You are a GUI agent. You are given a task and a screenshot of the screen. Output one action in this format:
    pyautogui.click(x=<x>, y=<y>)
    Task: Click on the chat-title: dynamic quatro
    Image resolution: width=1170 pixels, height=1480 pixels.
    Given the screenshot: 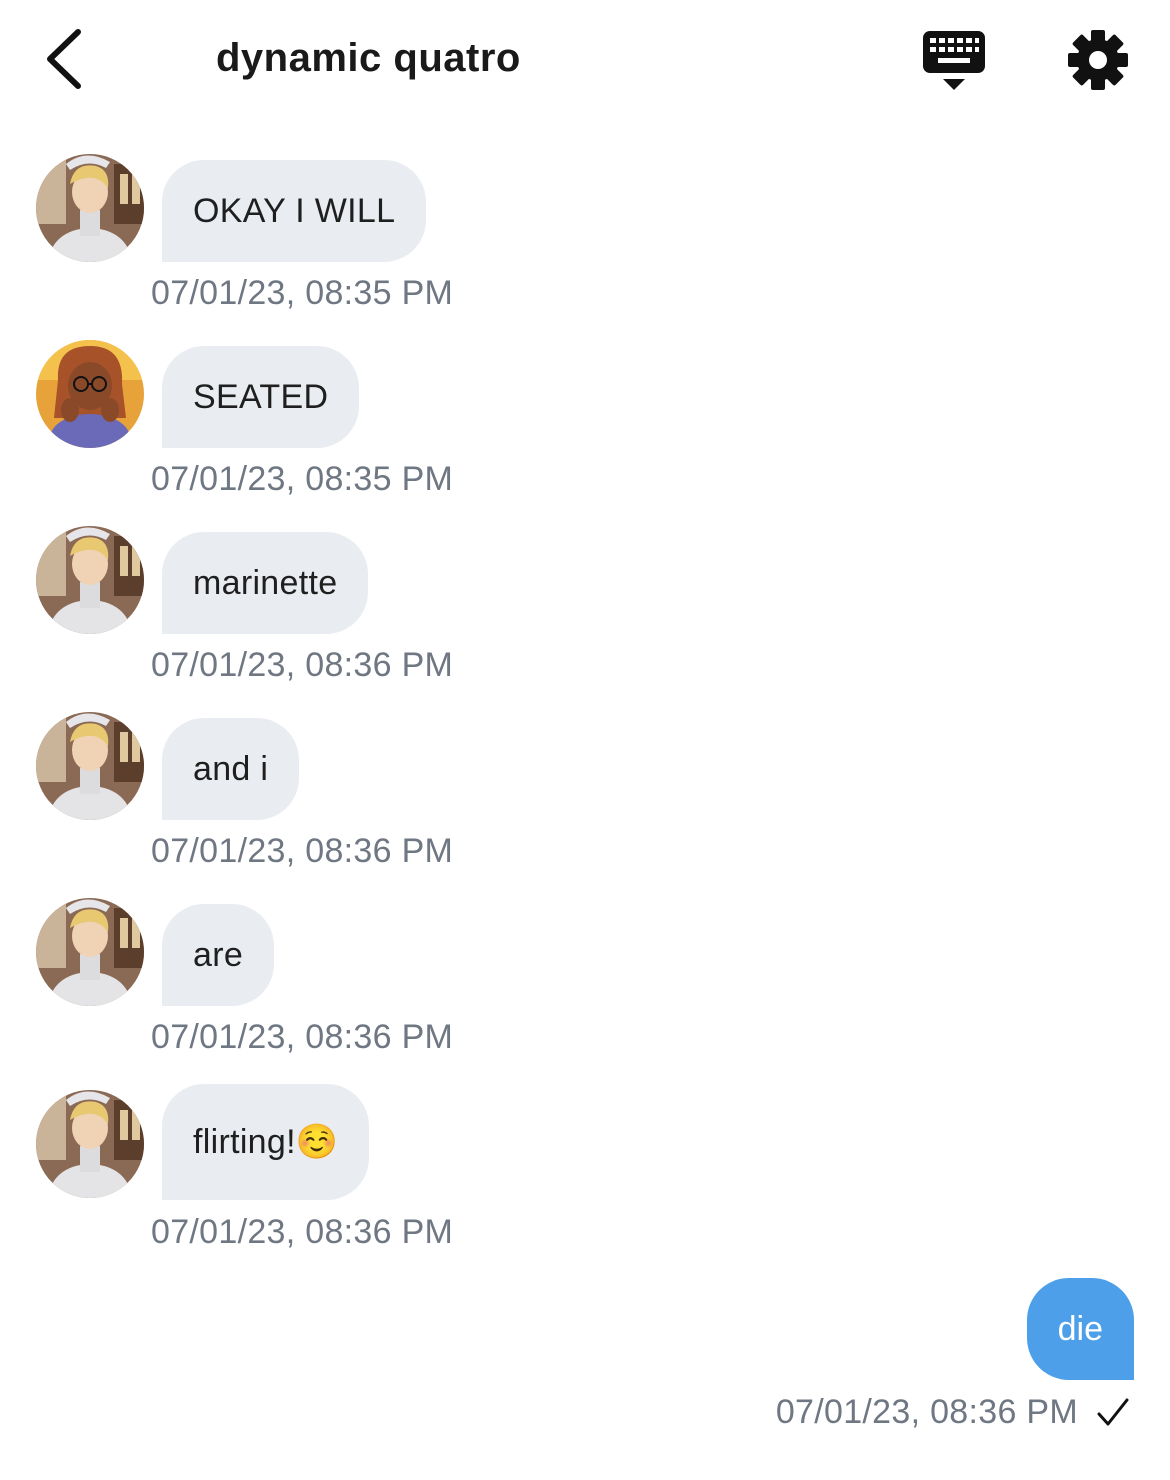 What is the action you would take?
    pyautogui.click(x=368, y=58)
    